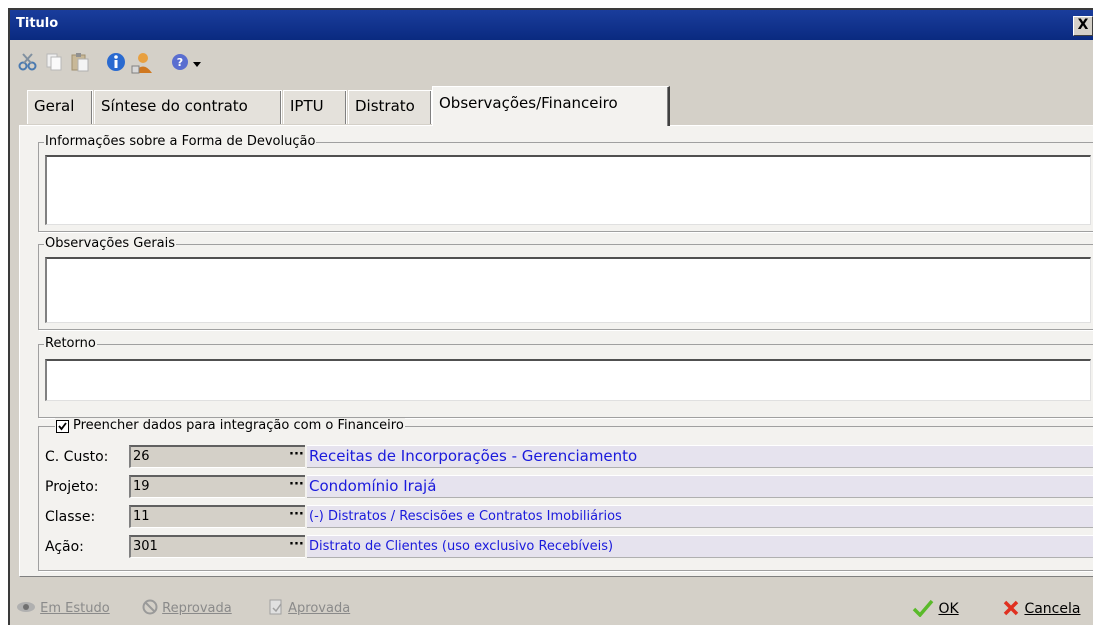 Image resolution: width=1093 pixels, height=625 pixels. What do you see at coordinates (275, 607) in the screenshot?
I see `document-icon` at bounding box center [275, 607].